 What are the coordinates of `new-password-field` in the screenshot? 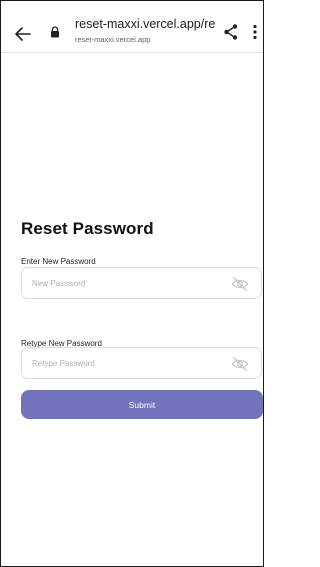 It's located at (141, 283).